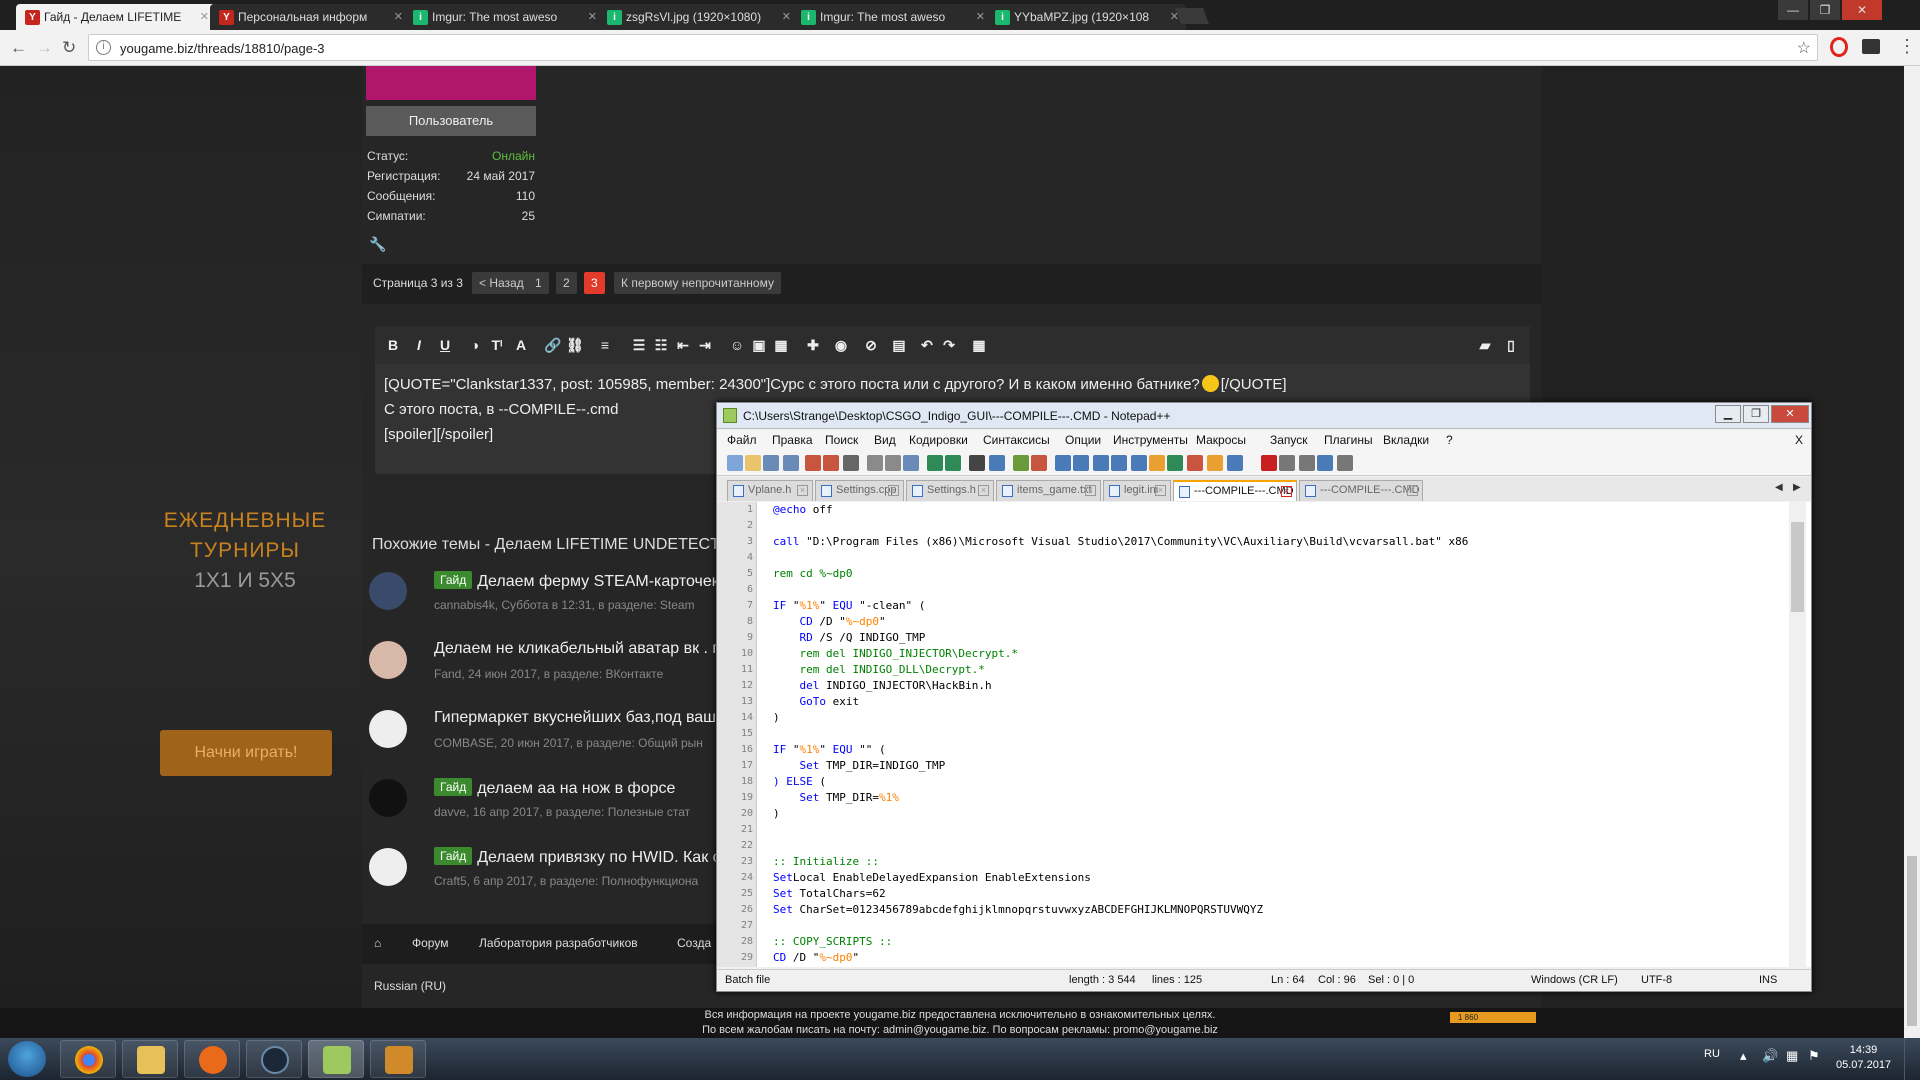 The width and height of the screenshot is (1920, 1080). What do you see at coordinates (575, 345) in the screenshot?
I see `unlink-icon: ⛓` at bounding box center [575, 345].